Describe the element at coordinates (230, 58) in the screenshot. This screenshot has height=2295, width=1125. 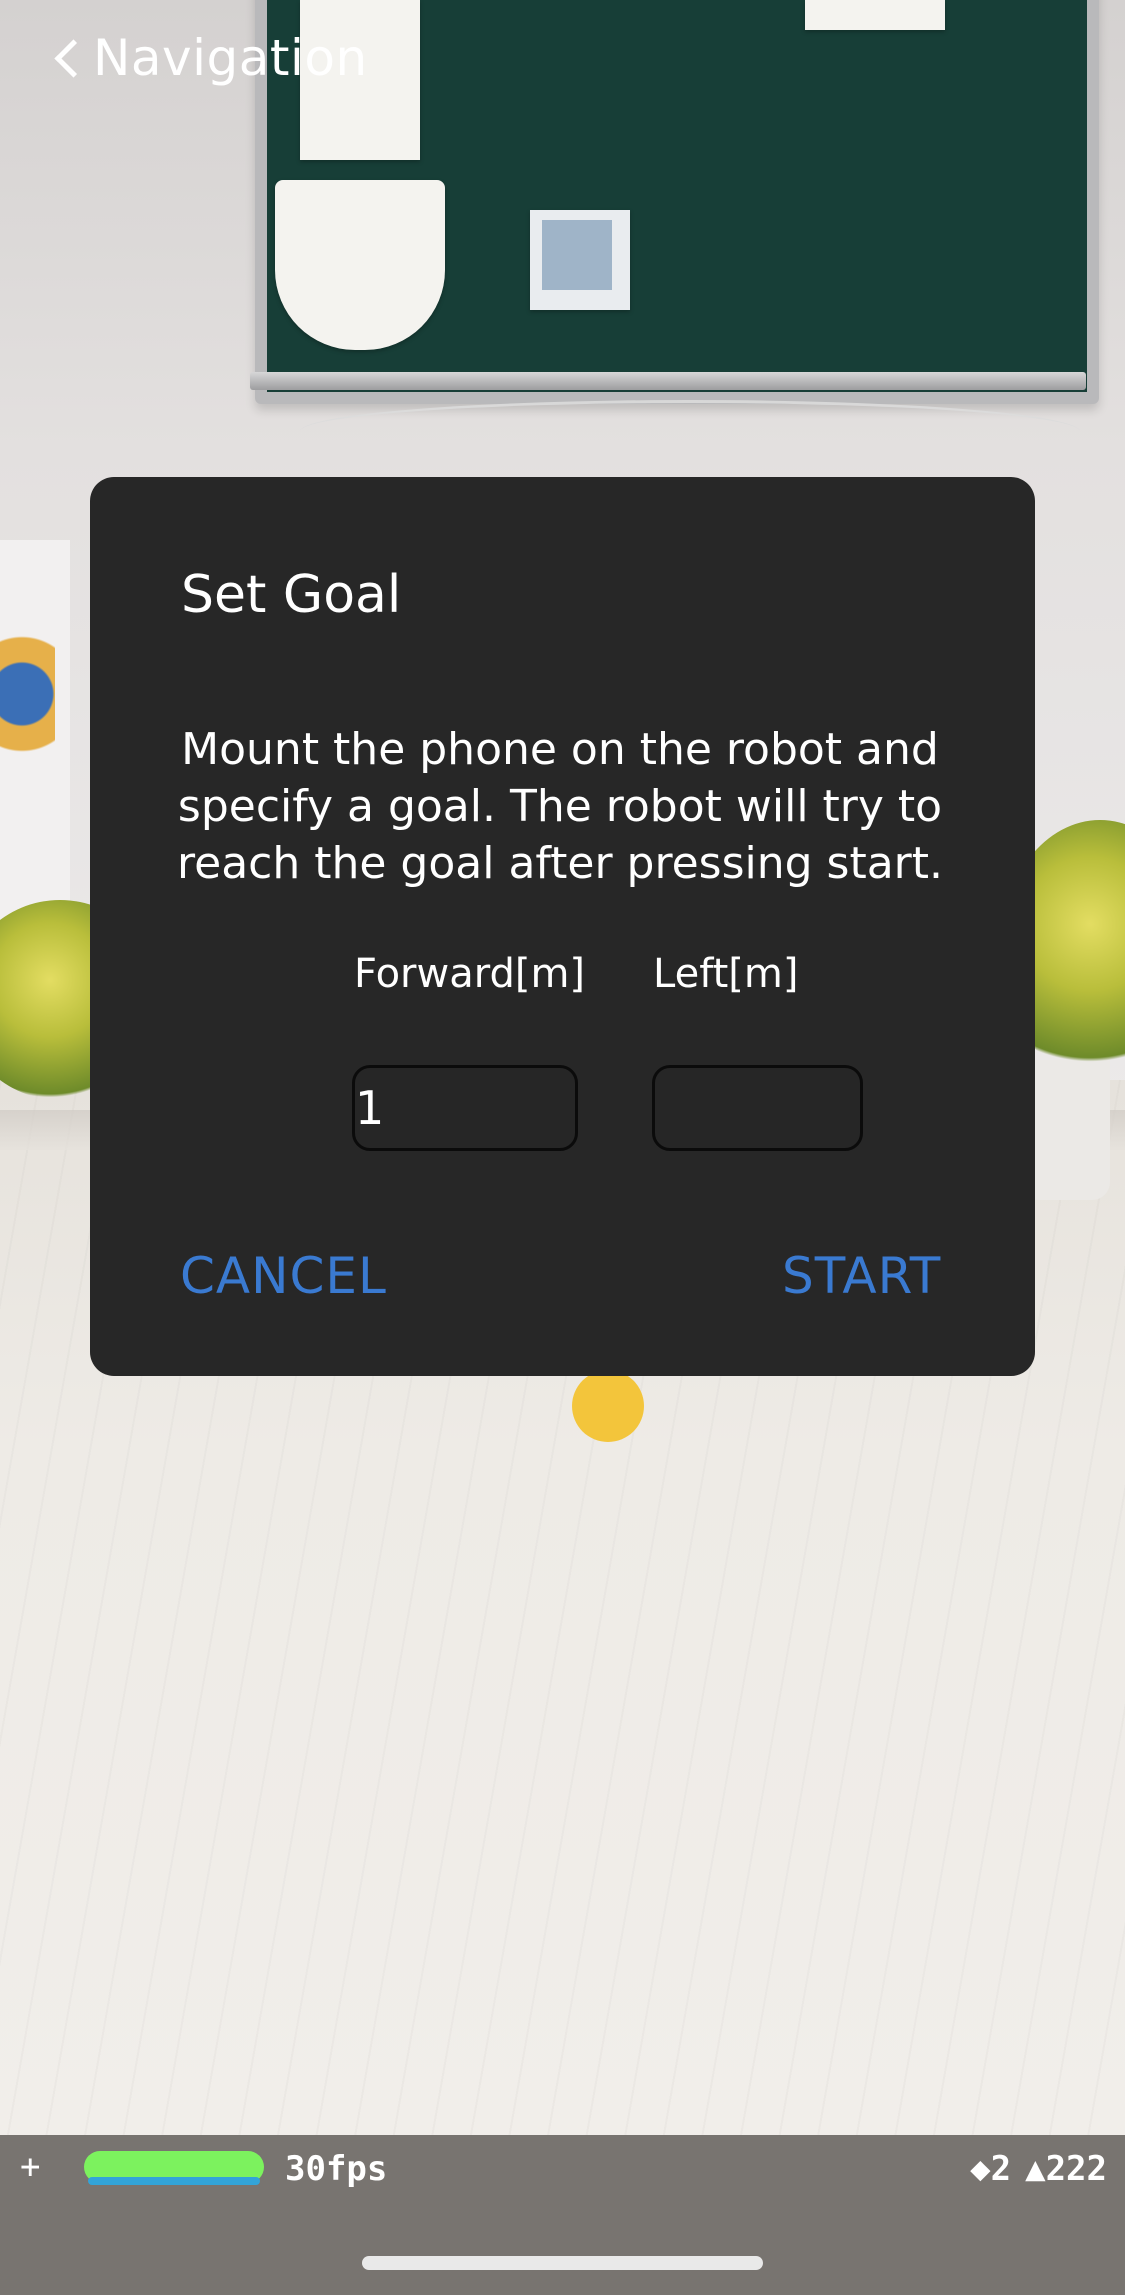
I see `back-button-label: Navigation` at that location.